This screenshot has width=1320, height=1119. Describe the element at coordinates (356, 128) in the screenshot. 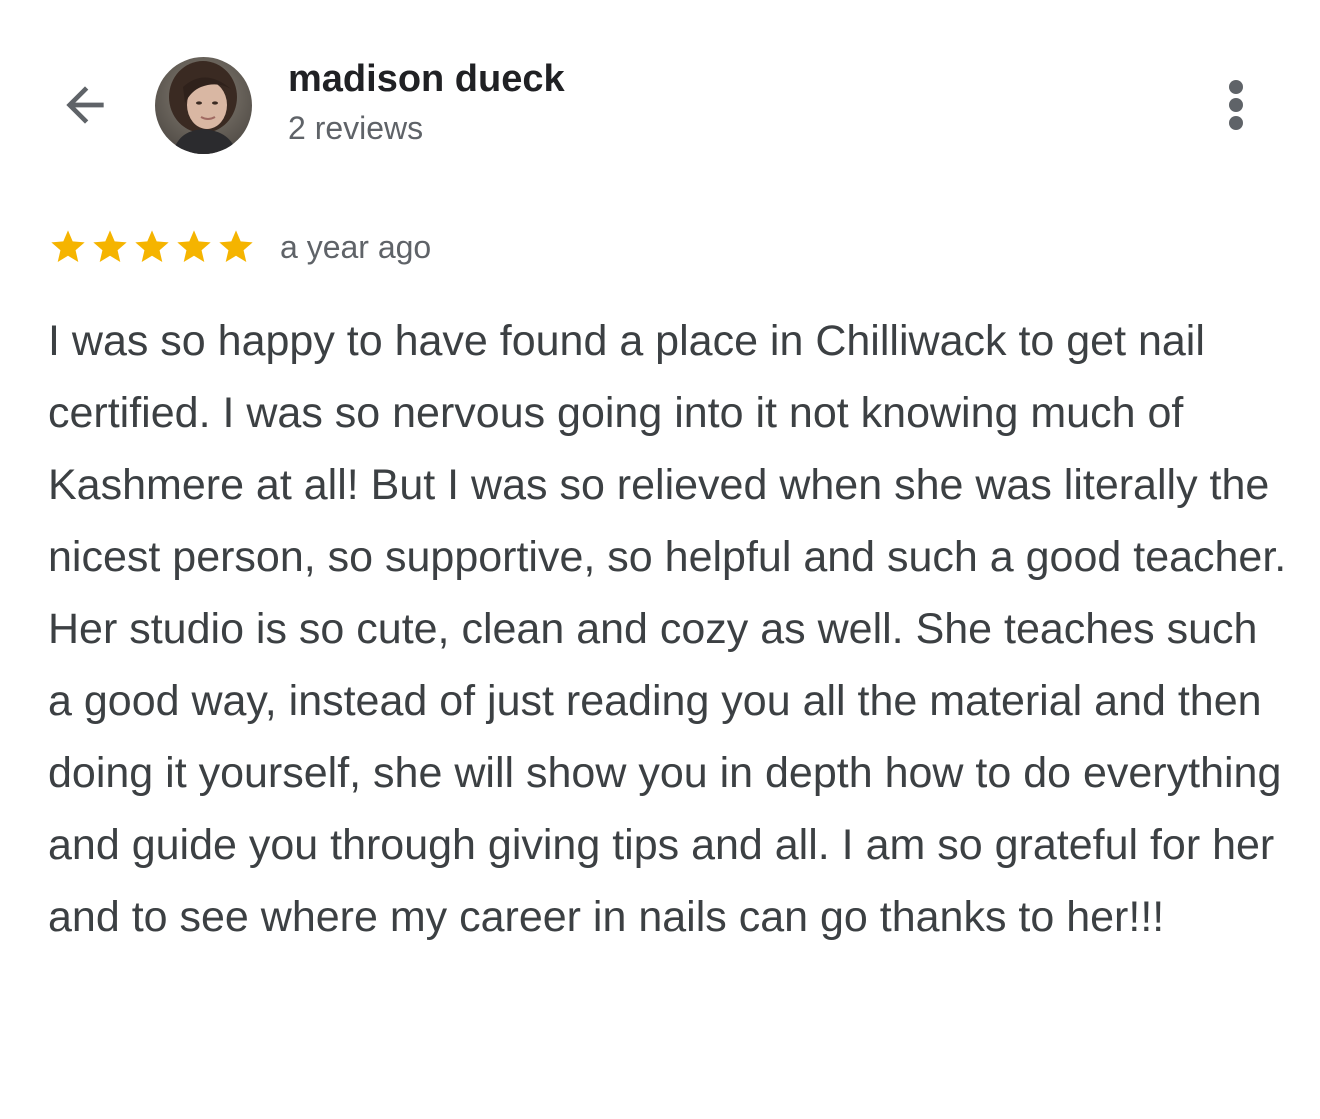

I see `author-review-count: 2 reviews` at that location.